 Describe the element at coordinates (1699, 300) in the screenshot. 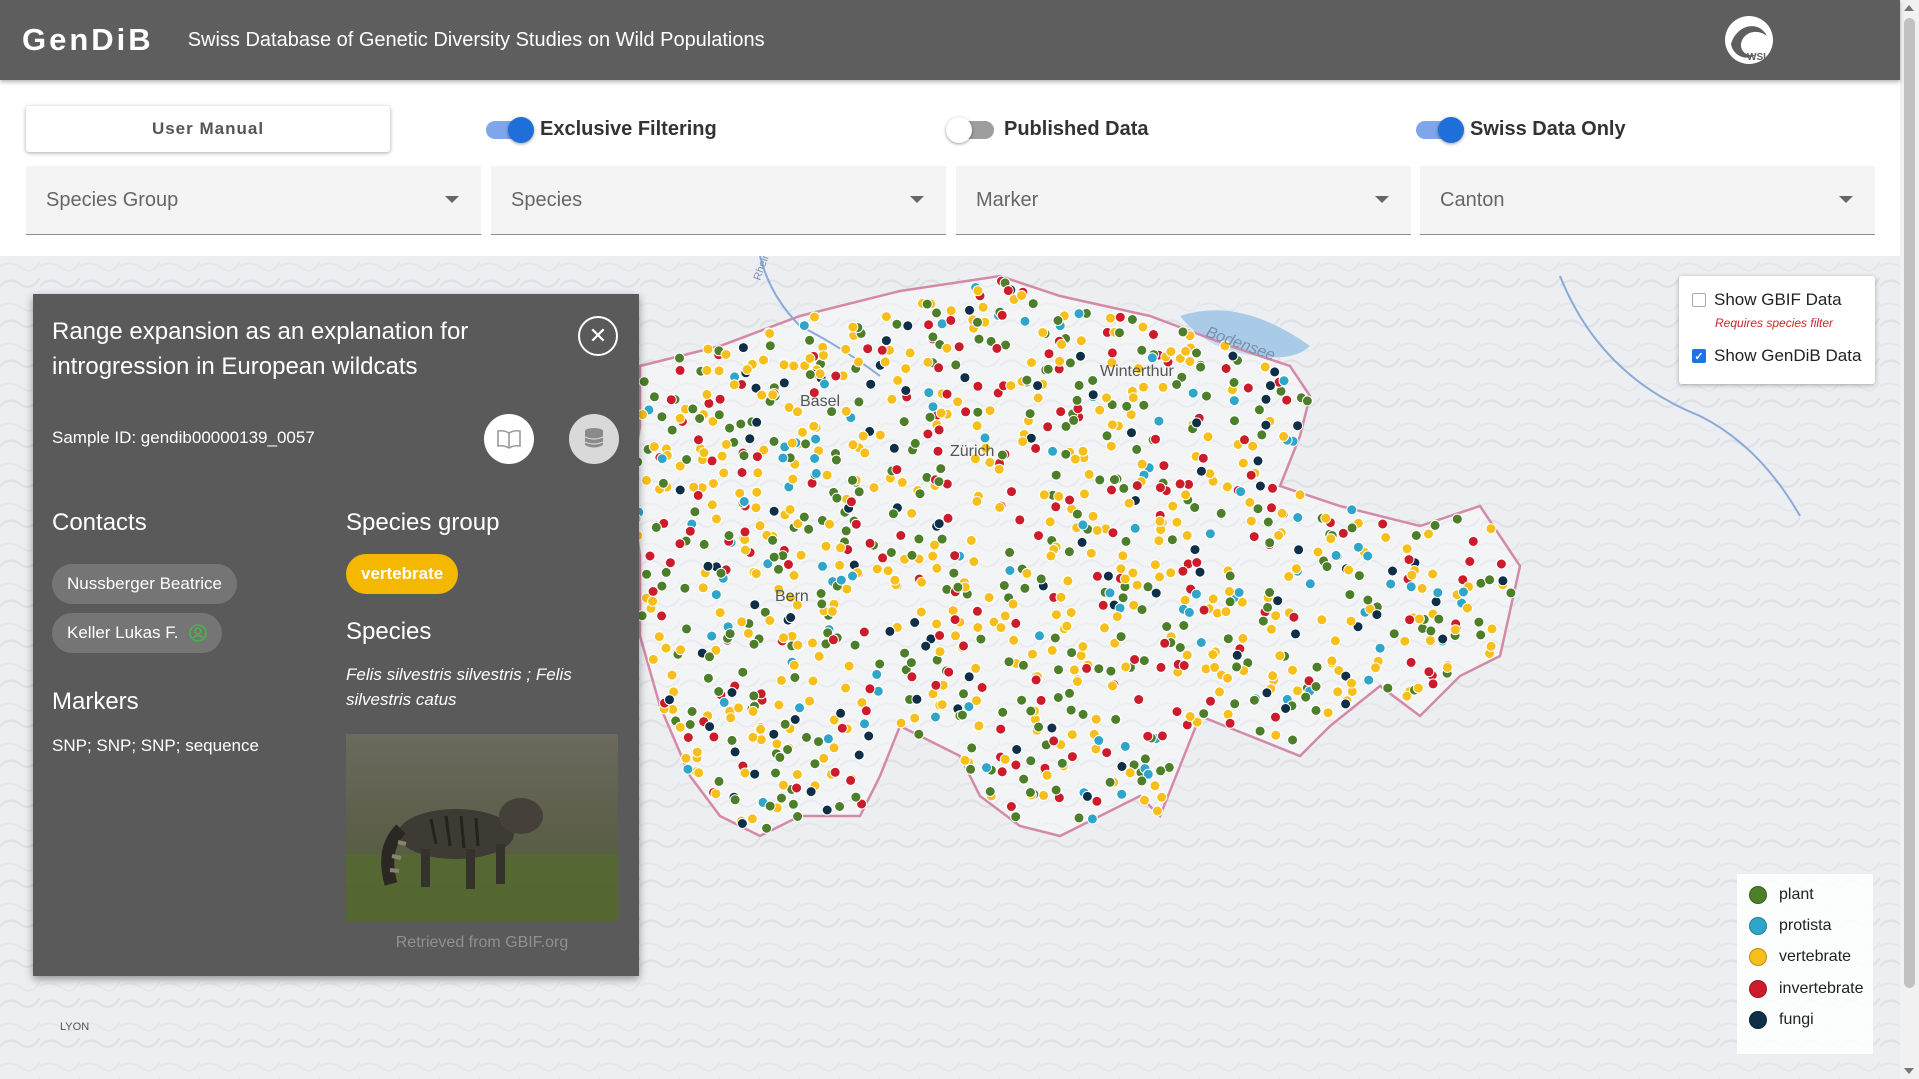

I see `checkbox-unchecked-icon` at that location.